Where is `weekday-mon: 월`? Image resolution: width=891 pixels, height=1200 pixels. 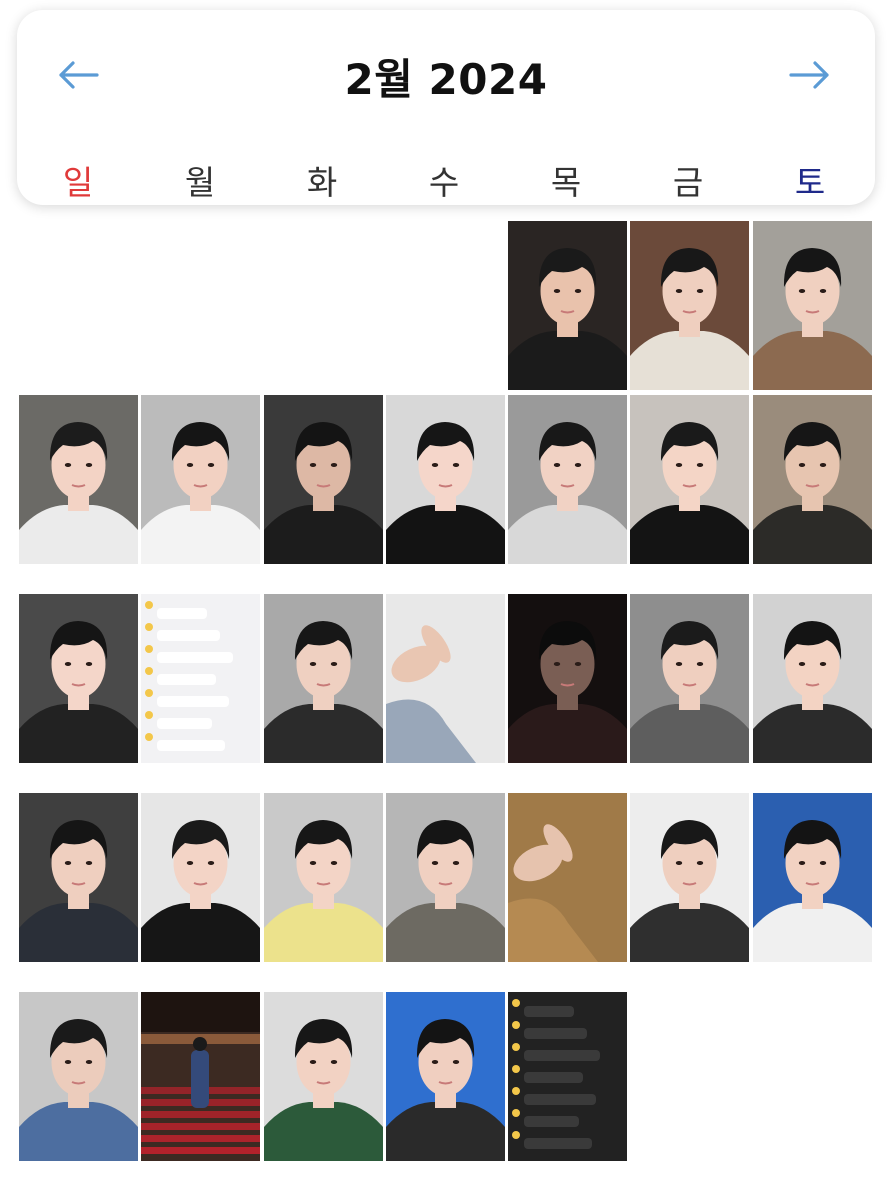 weekday-mon: 월 is located at coordinates (200, 182).